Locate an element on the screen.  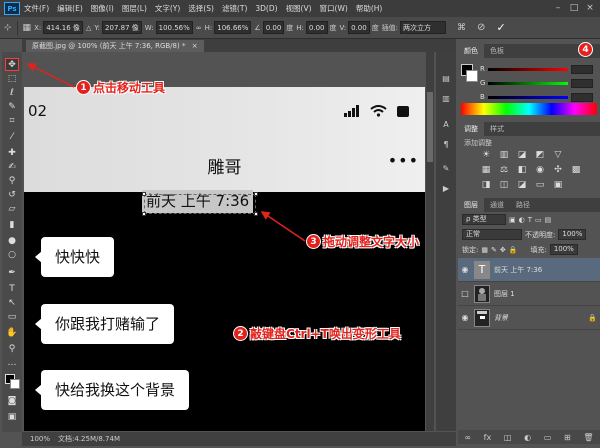
menu-window: 窗口(W) is located at coordinates (334, 8).